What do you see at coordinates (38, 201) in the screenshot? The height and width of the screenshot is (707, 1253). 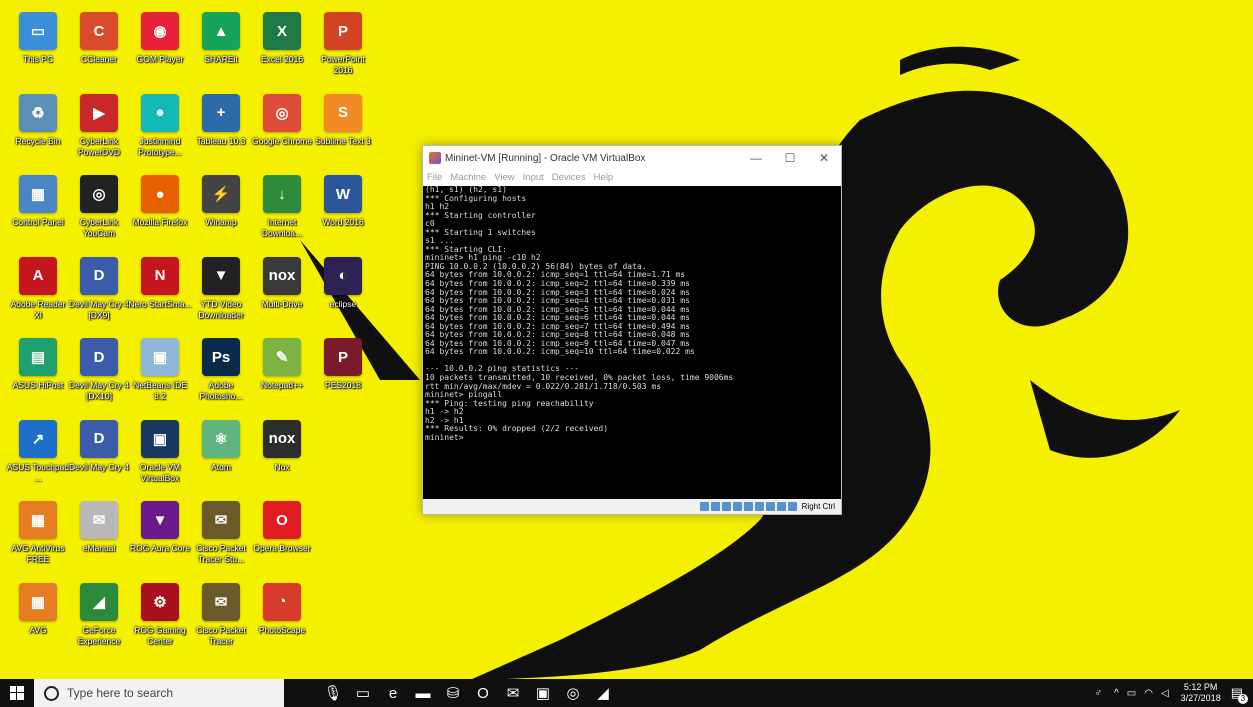 I see `control-panel-icon: ▦ Control Panel` at bounding box center [38, 201].